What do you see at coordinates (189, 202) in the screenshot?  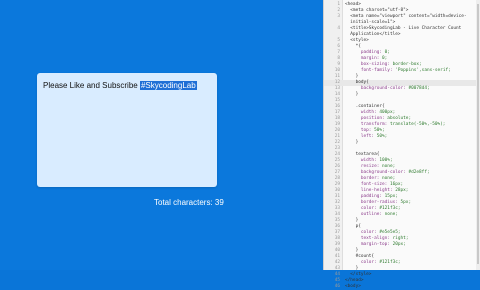 I see `character-count: Total characters: 39` at bounding box center [189, 202].